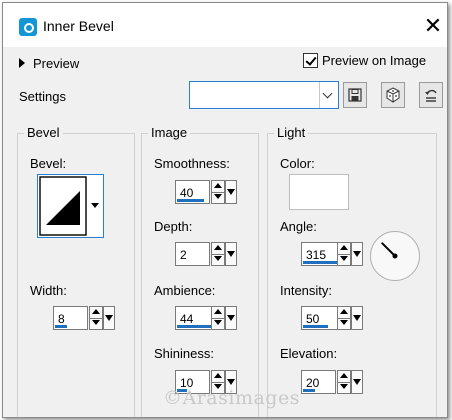 The height and width of the screenshot is (420, 452). I want to click on angle-spinner: 315, so click(335, 254).